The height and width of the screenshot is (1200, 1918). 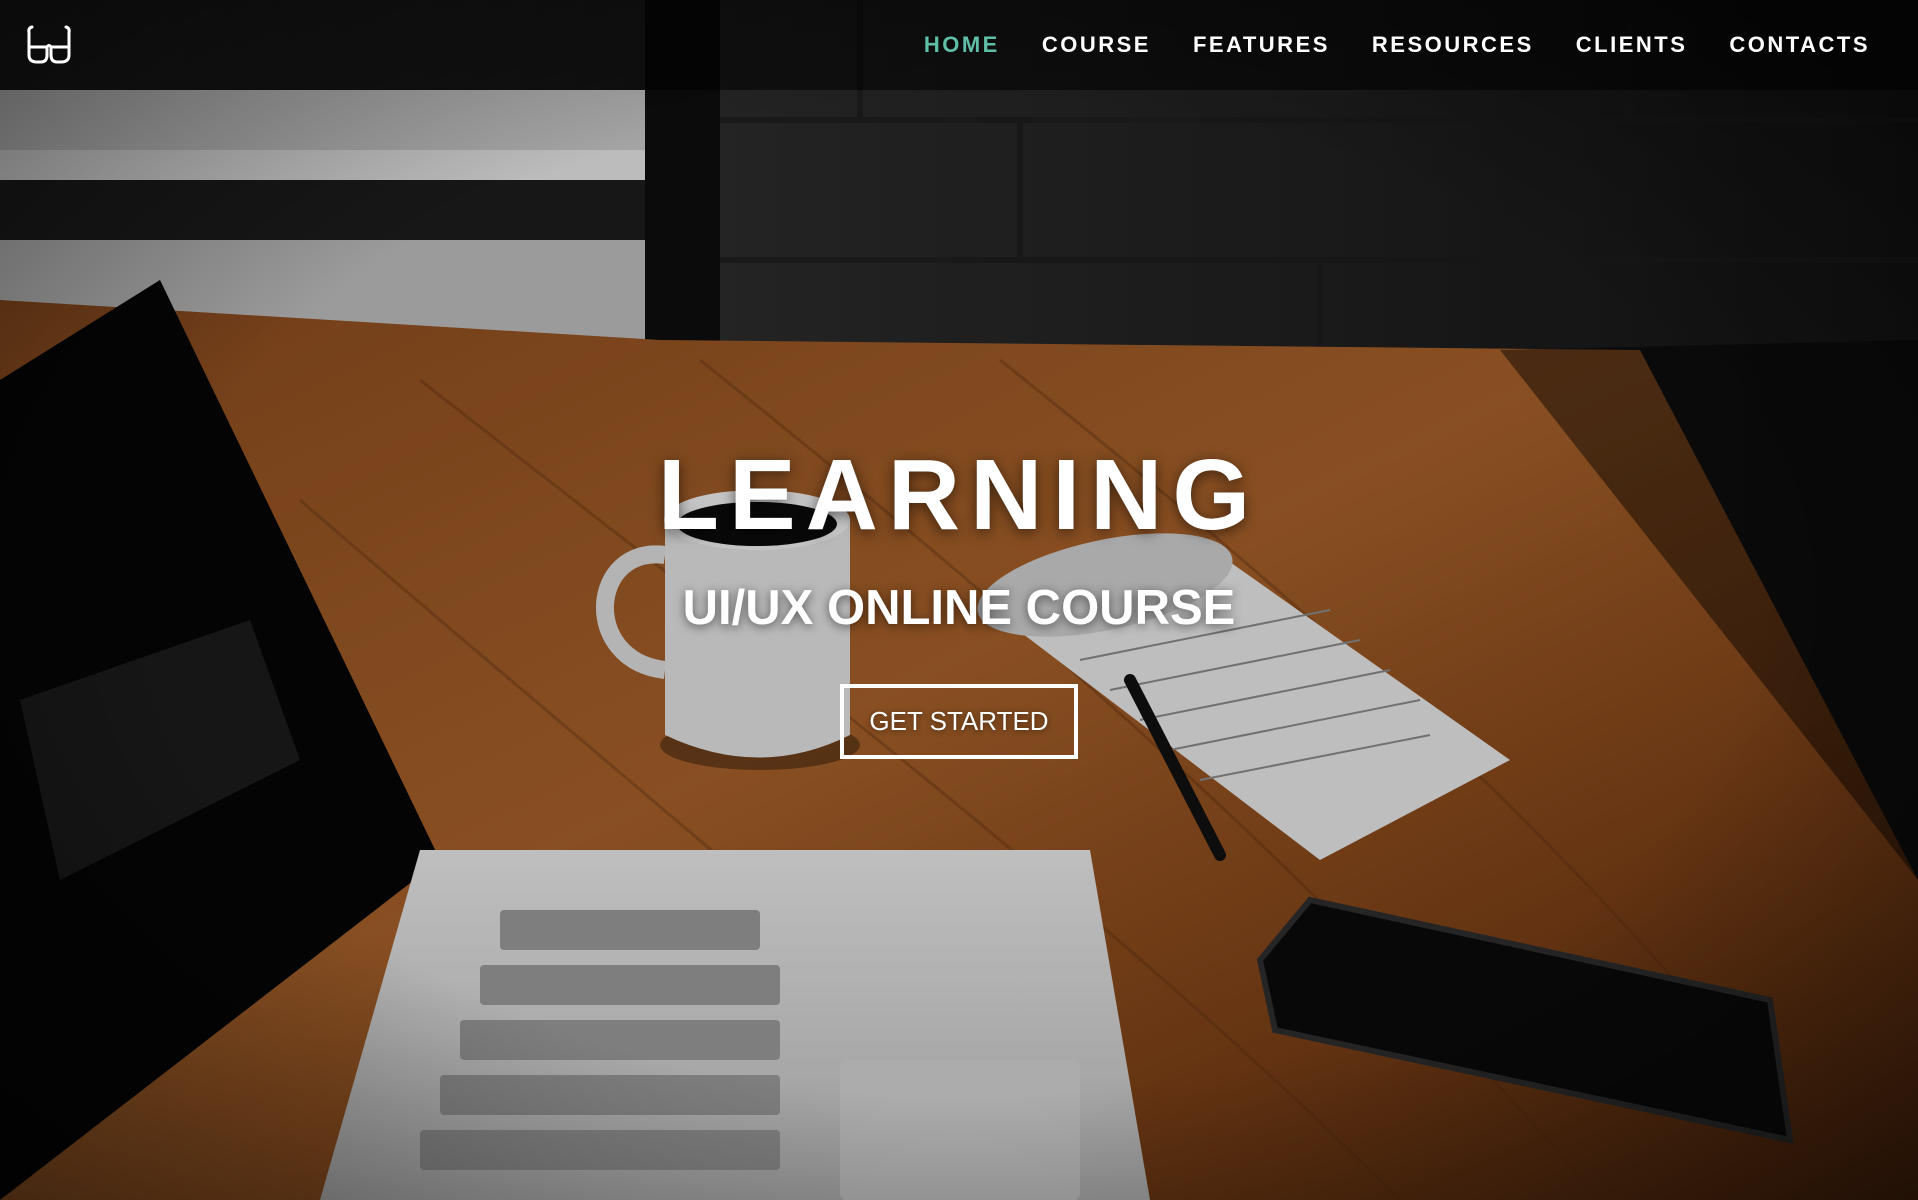 What do you see at coordinates (1453, 45) in the screenshot?
I see `nav-resources: RESOURCES` at bounding box center [1453, 45].